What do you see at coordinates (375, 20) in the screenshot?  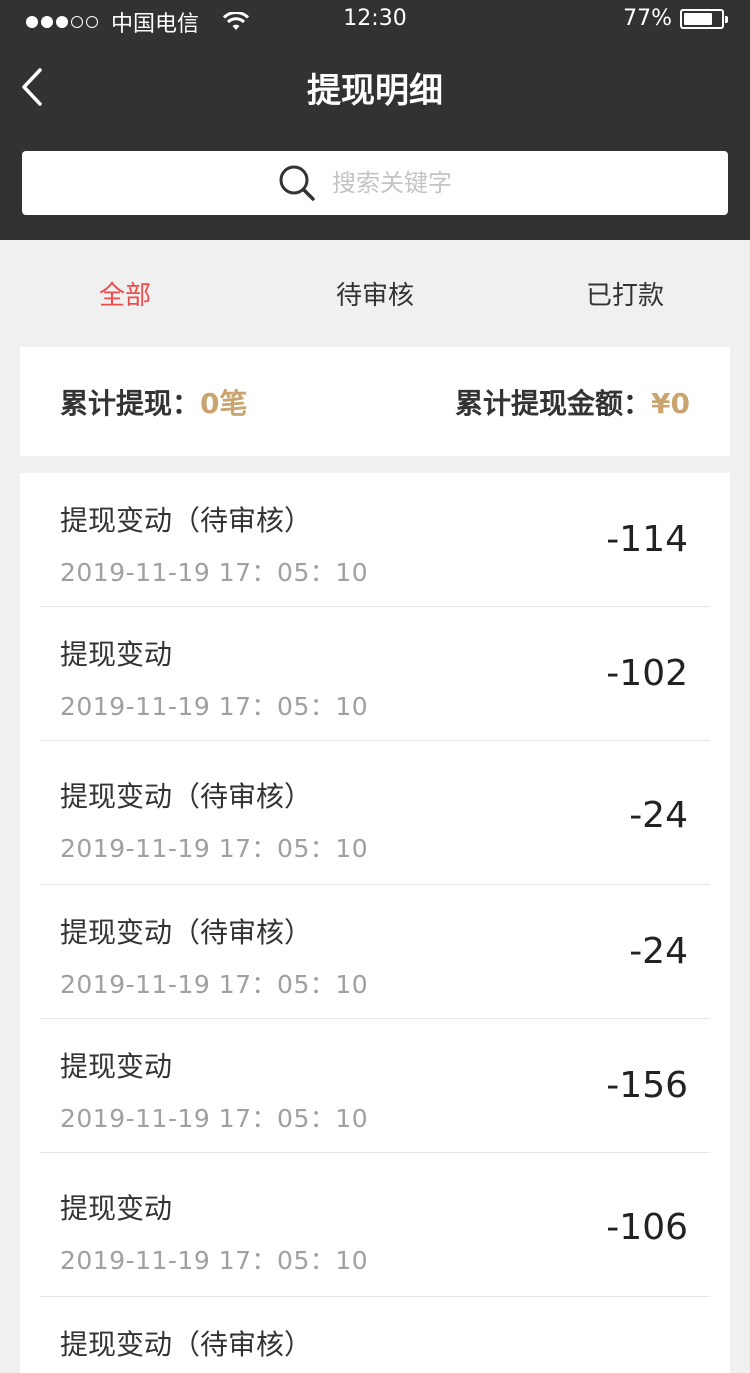 I see `status-bar: 中国电信 12:30 77%` at bounding box center [375, 20].